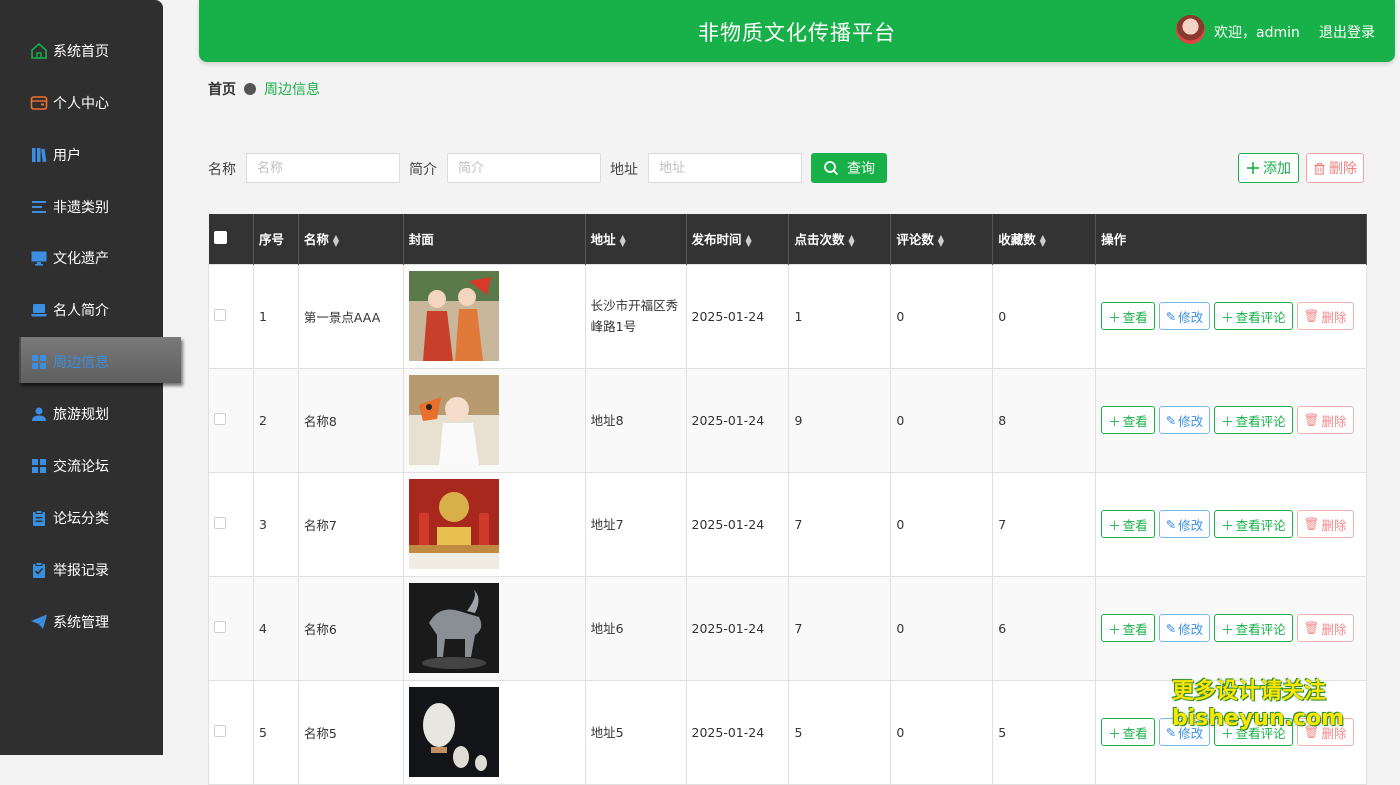 This screenshot has height=785, width=1400. Describe the element at coordinates (69, 258) in the screenshot. I see `sidebar-item-cultural-heritage: 文化遗产` at that location.